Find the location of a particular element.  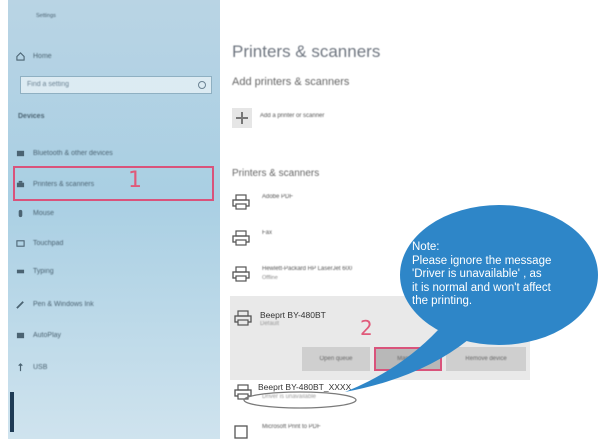

button-label: Remove device is located at coordinates (486, 359).